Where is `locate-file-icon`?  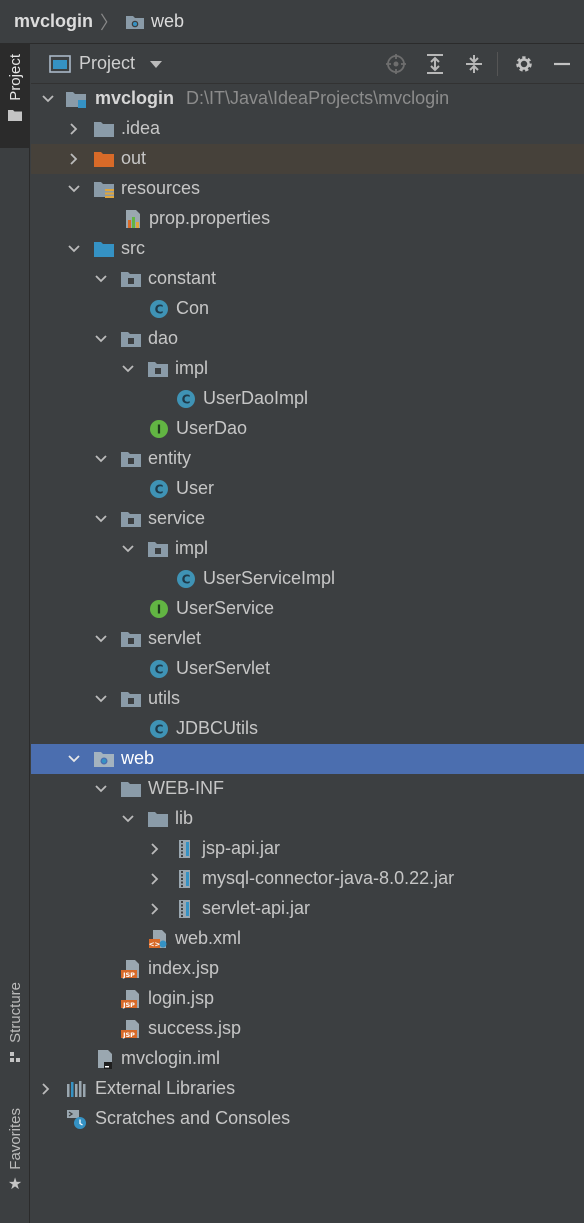
locate-file-icon is located at coordinates (396, 64).